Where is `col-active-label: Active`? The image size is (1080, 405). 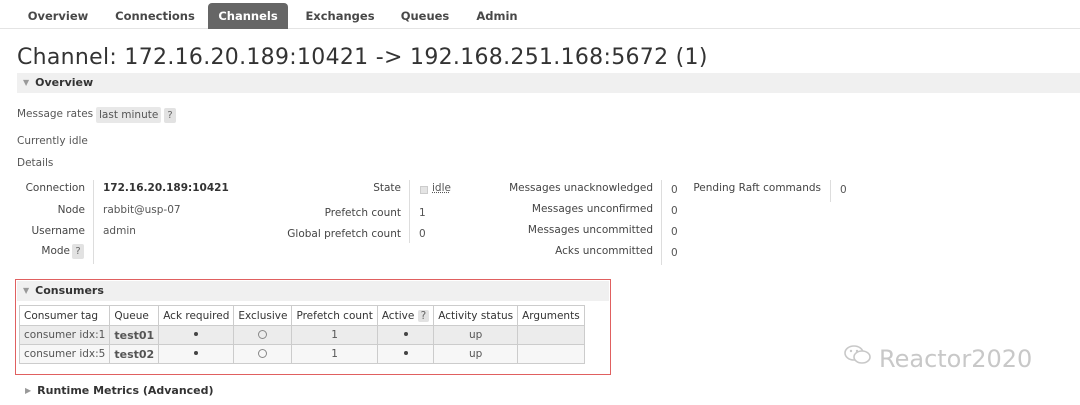
col-active-label: Active is located at coordinates (398, 315).